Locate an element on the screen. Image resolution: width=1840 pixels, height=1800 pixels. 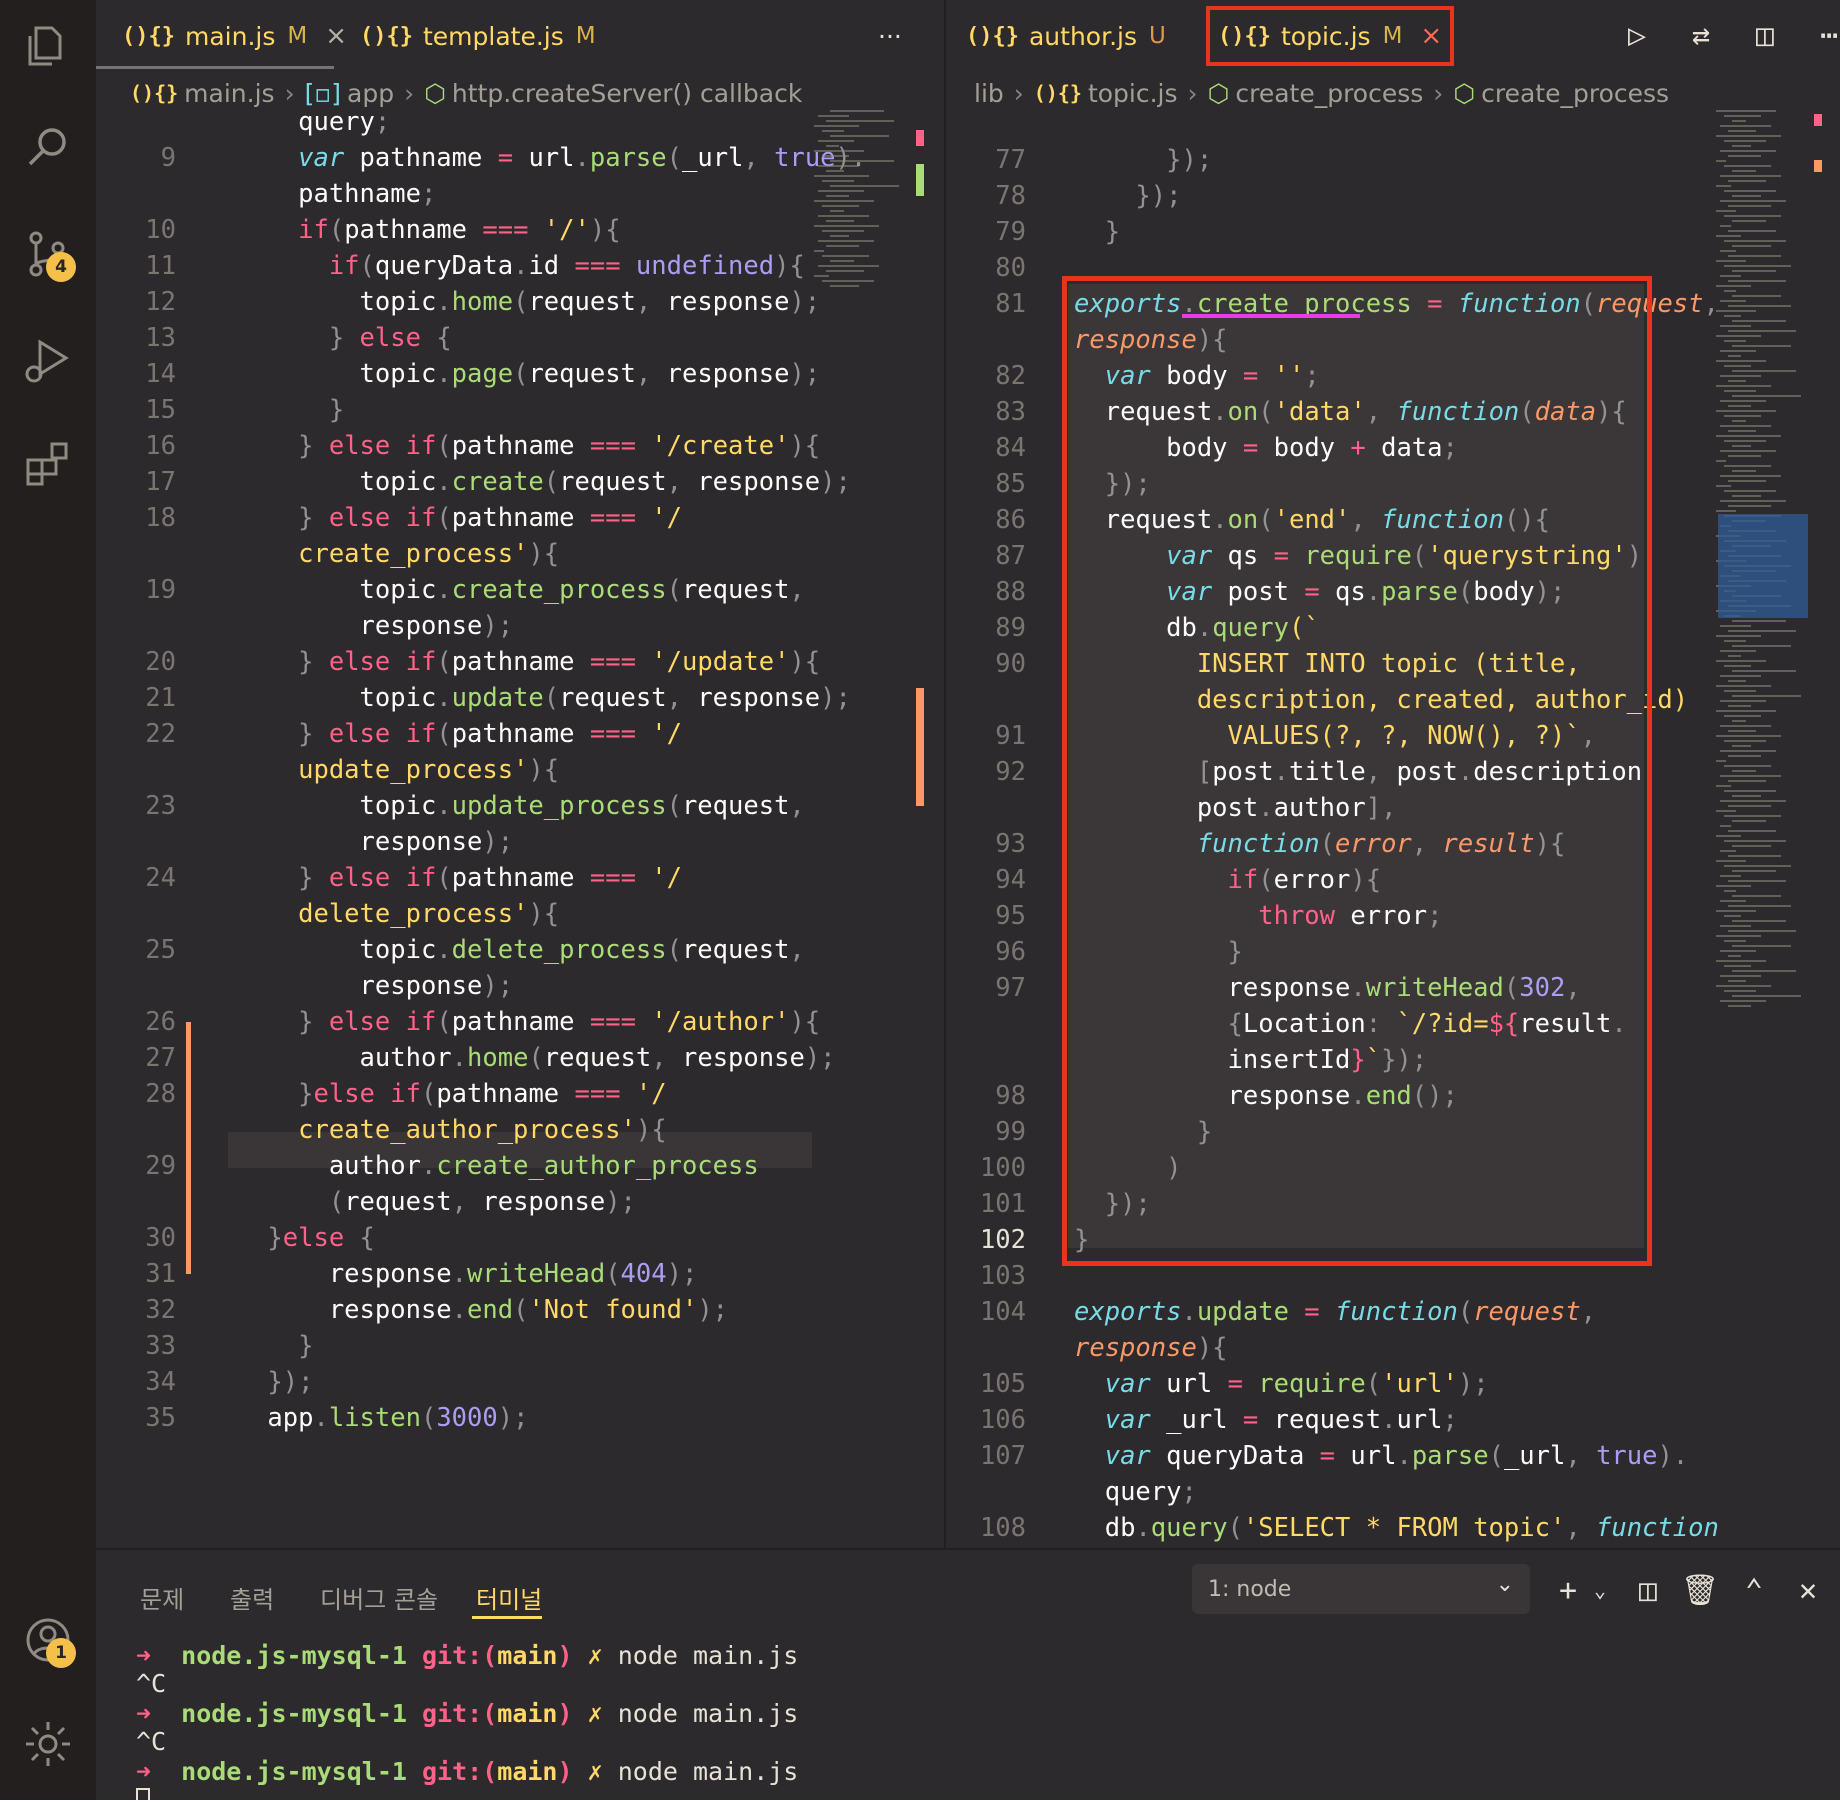
left-minimap is located at coordinates (856, 210).